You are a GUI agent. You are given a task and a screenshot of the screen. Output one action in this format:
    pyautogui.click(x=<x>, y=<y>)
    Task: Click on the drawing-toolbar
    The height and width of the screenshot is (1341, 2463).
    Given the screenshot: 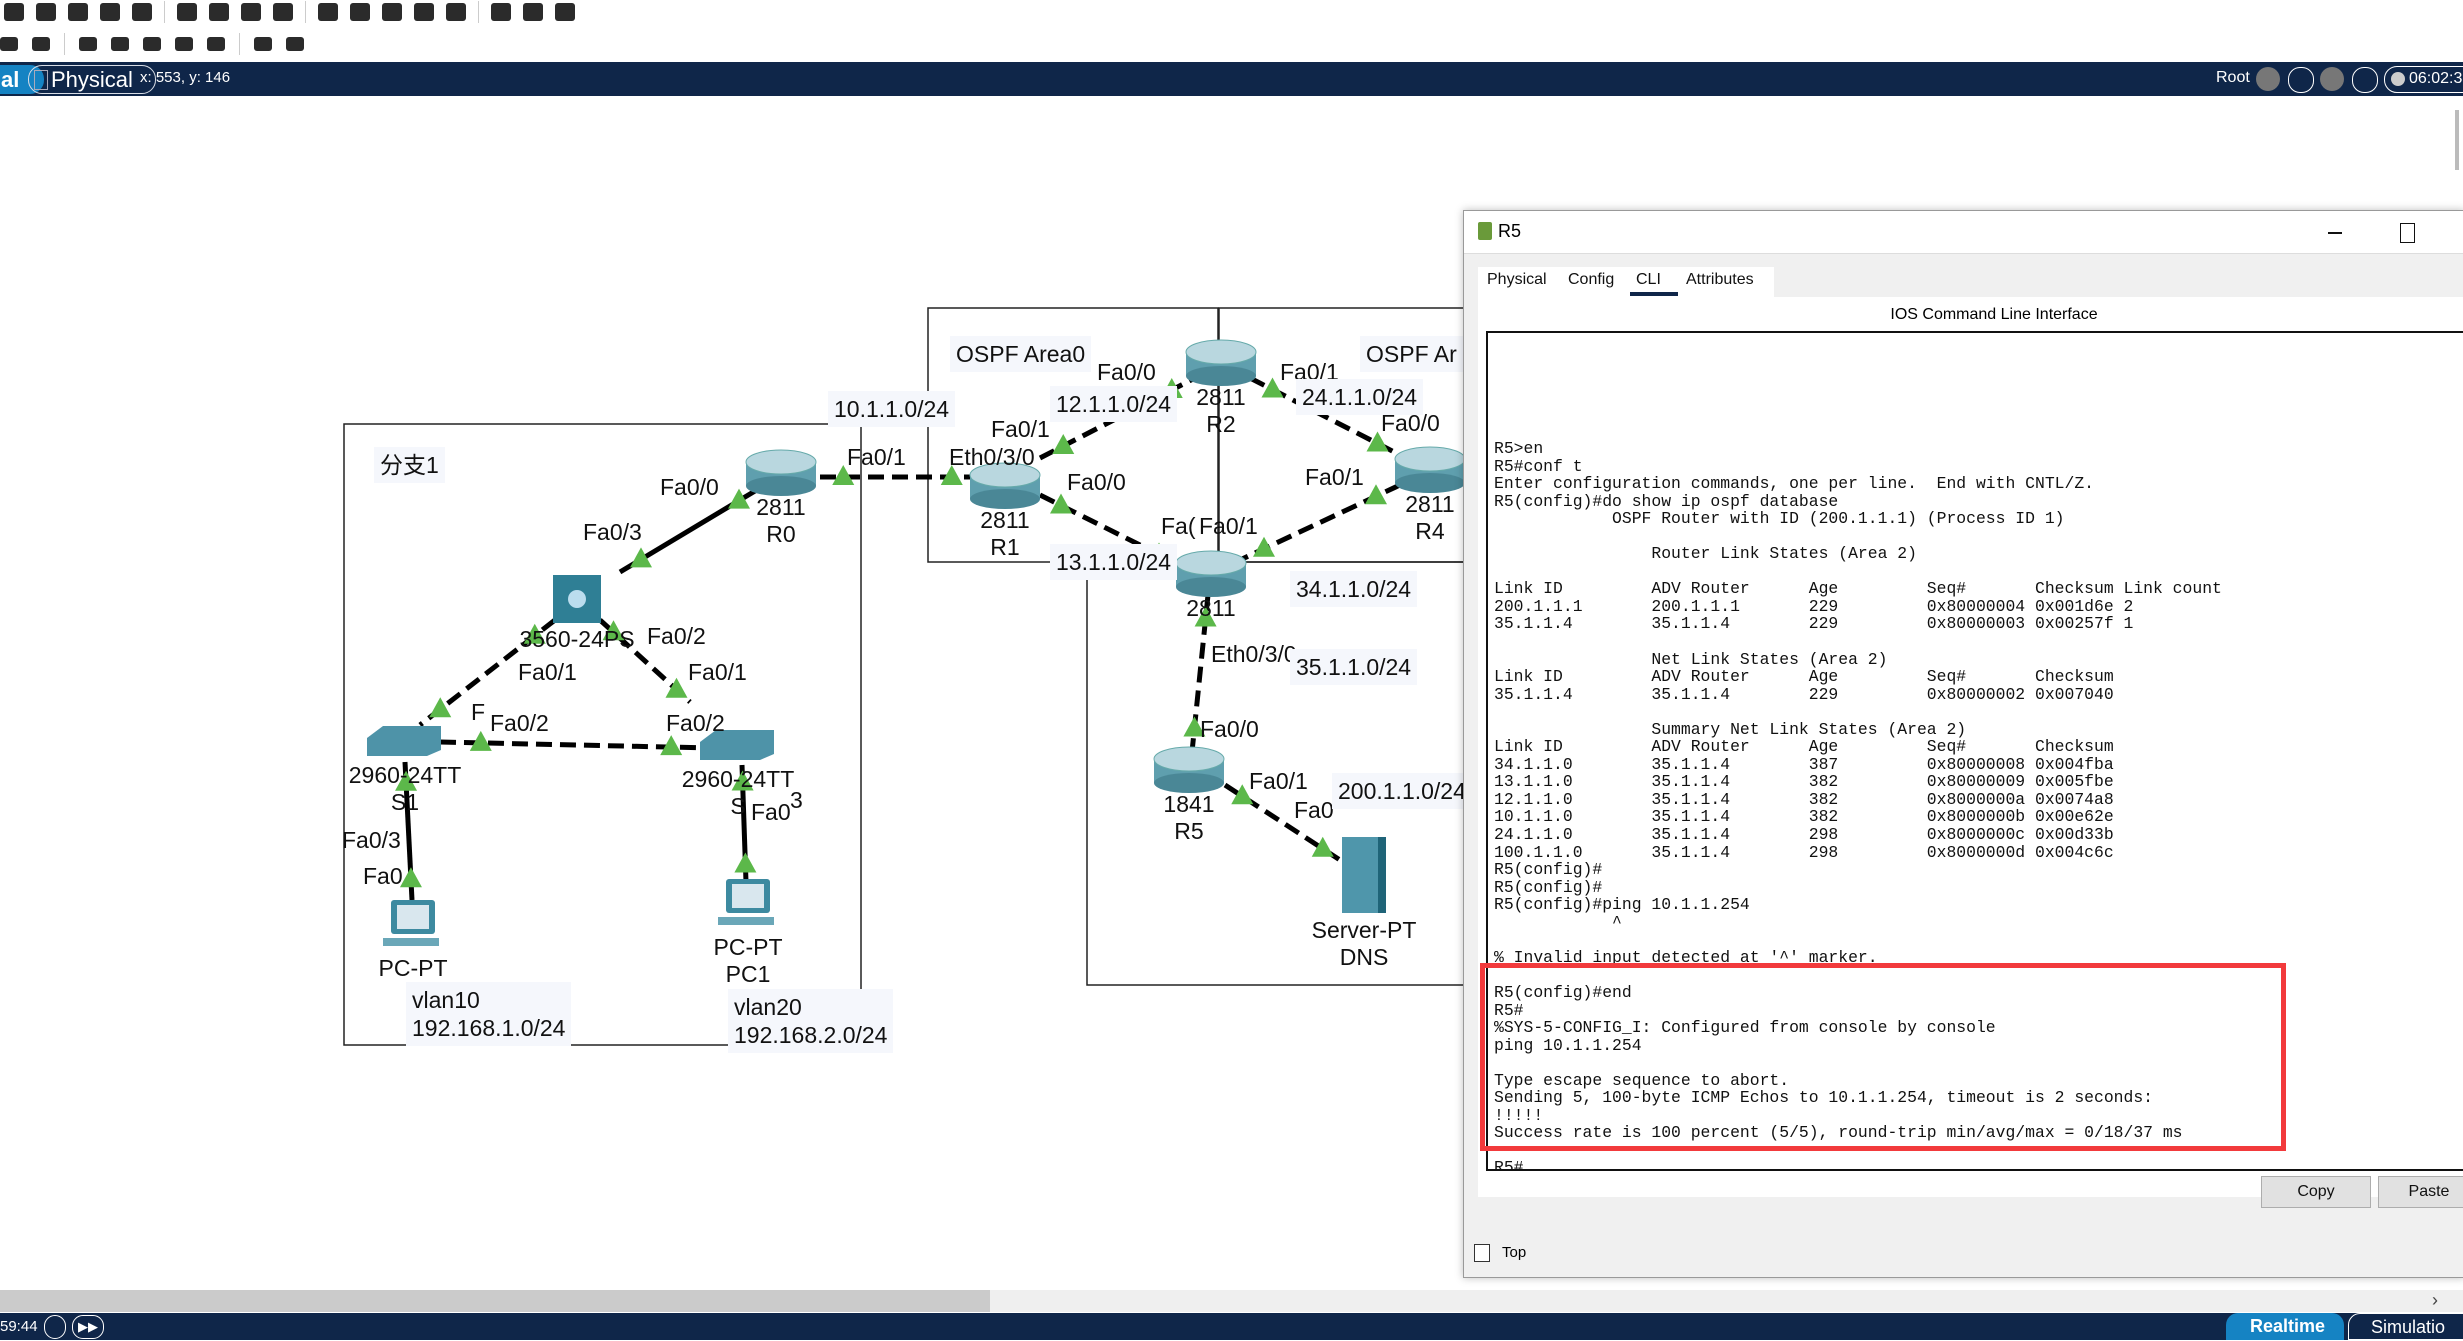 What is the action you would take?
    pyautogui.click(x=152, y=44)
    